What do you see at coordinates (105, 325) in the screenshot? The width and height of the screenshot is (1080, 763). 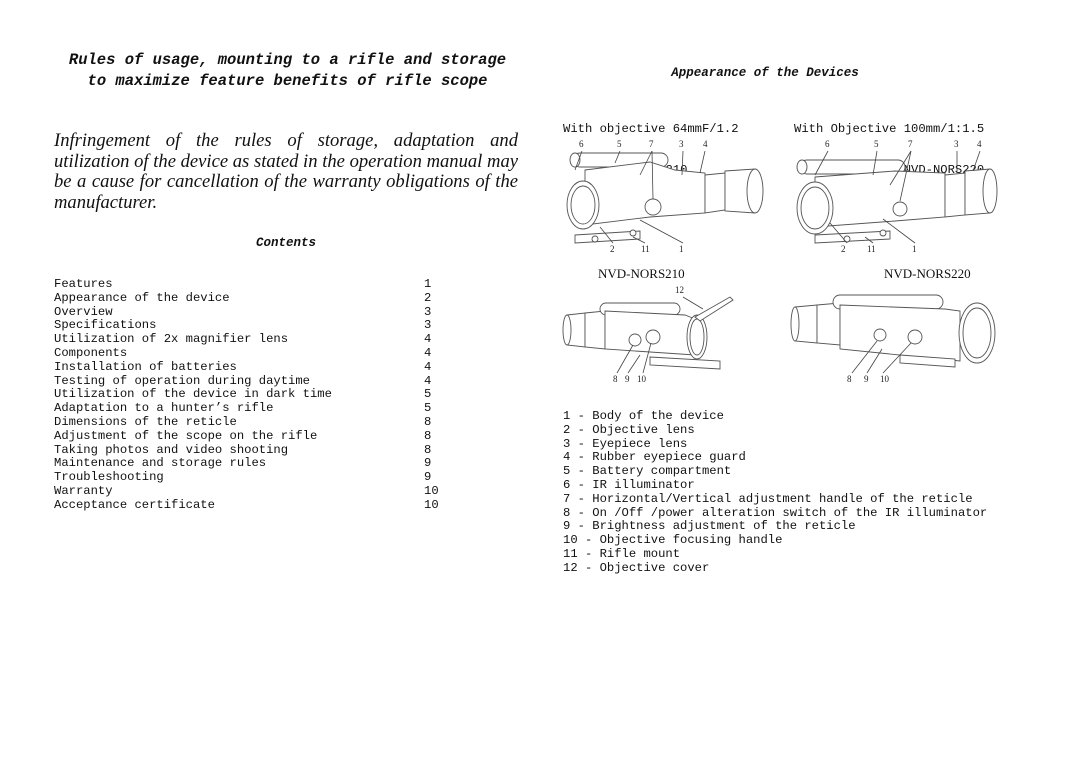 I see `toc-label: Specifications` at bounding box center [105, 325].